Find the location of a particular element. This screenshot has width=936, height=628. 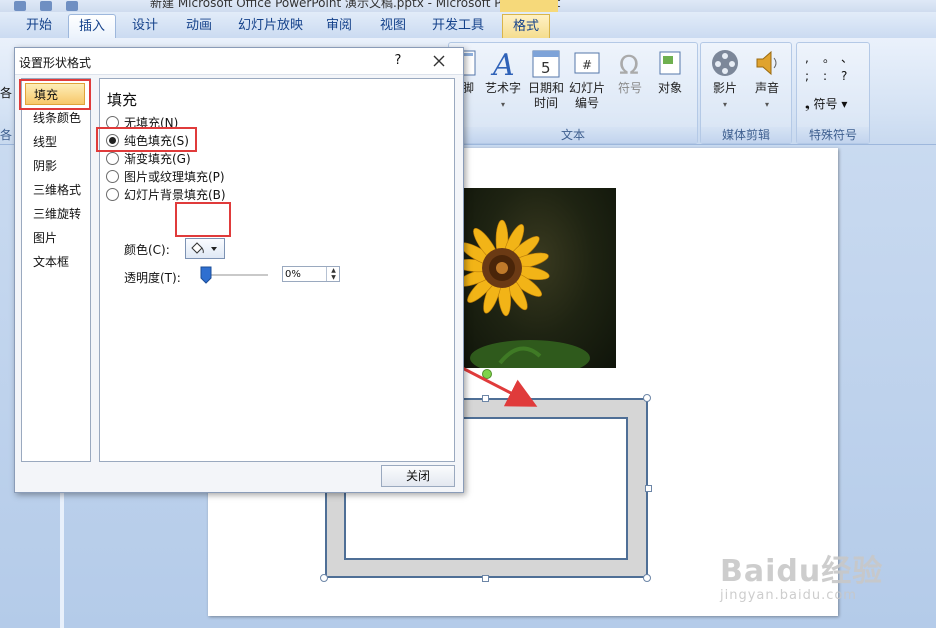

special-symbol-label: 符号 is located at coordinates (825, 104).